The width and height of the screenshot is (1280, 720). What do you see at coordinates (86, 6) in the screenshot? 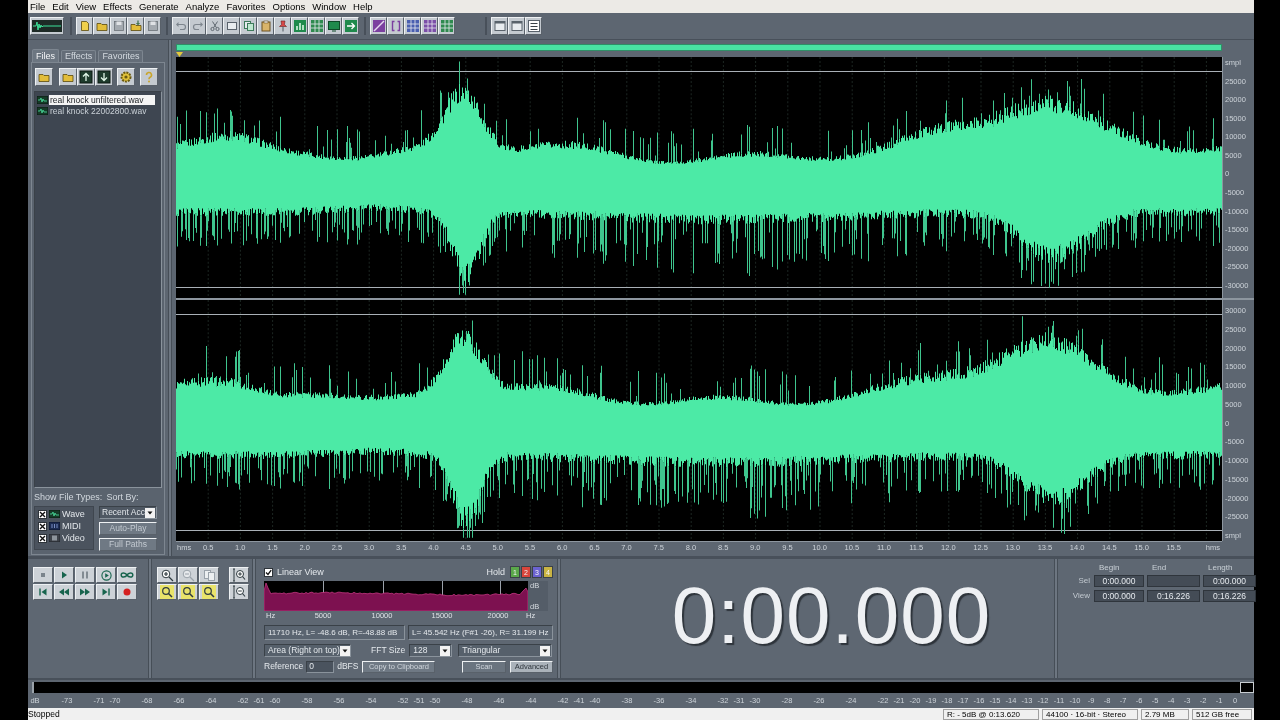
I see `menu-item: View` at bounding box center [86, 6].